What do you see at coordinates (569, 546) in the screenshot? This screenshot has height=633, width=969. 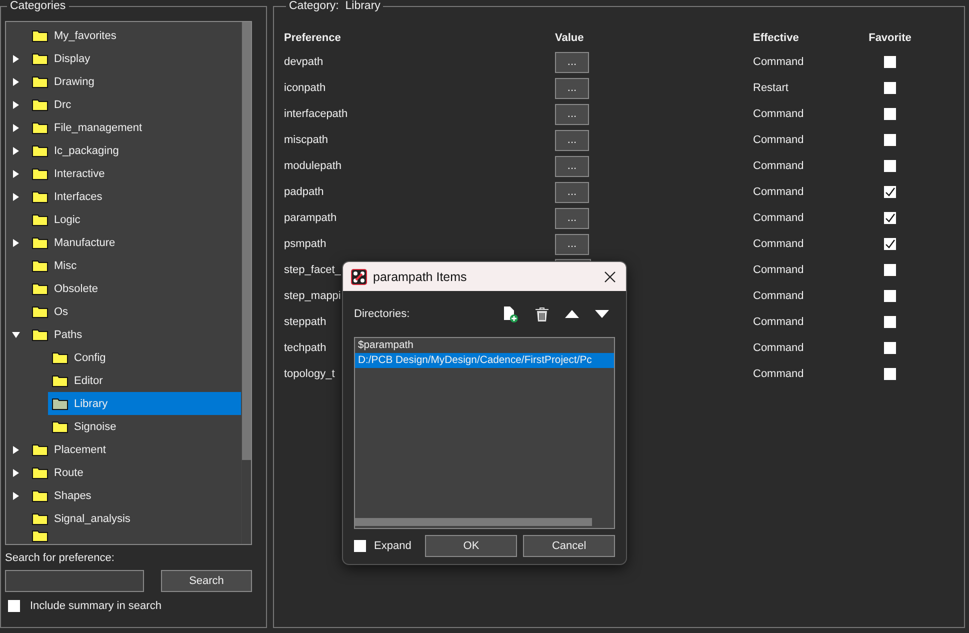 I see `dialog-button: Cancel` at bounding box center [569, 546].